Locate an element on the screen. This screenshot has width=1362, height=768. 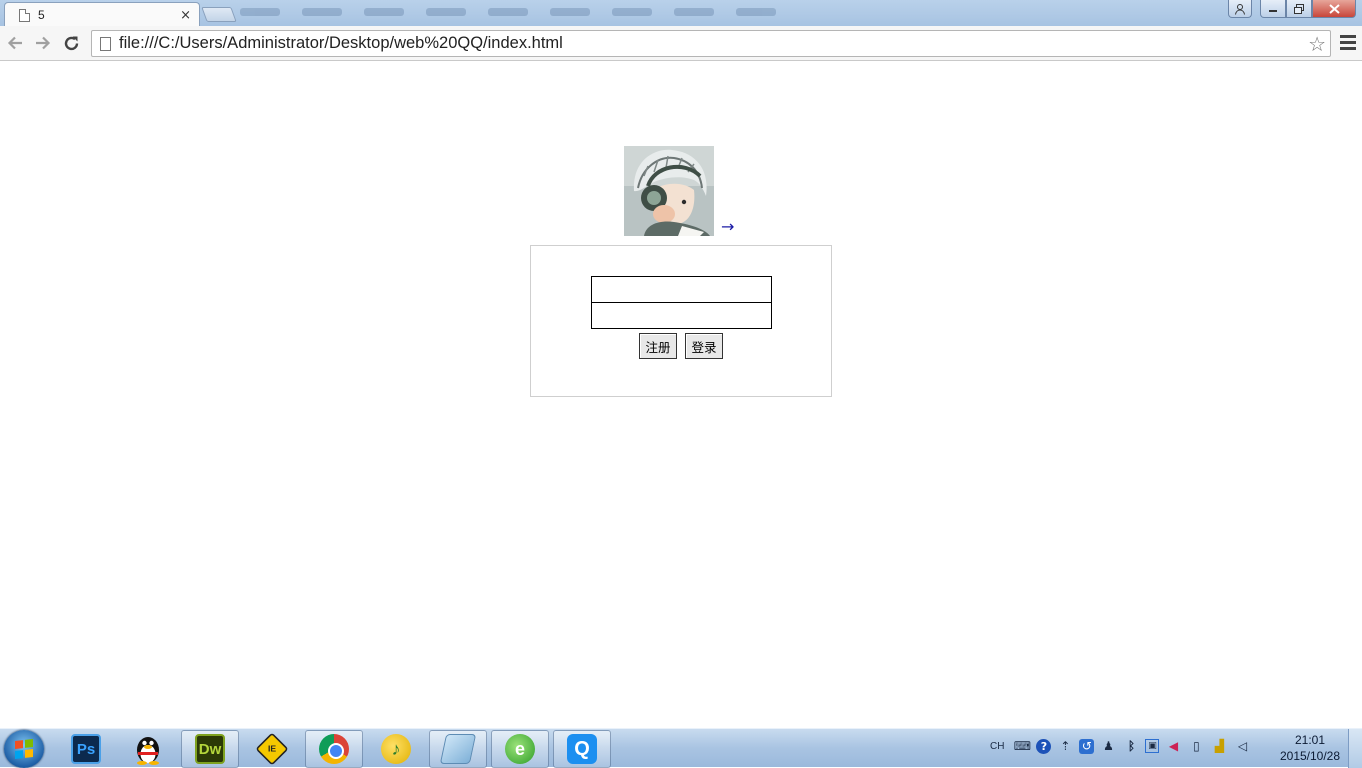
blurred-bookmarks is located at coordinates (510, 15).